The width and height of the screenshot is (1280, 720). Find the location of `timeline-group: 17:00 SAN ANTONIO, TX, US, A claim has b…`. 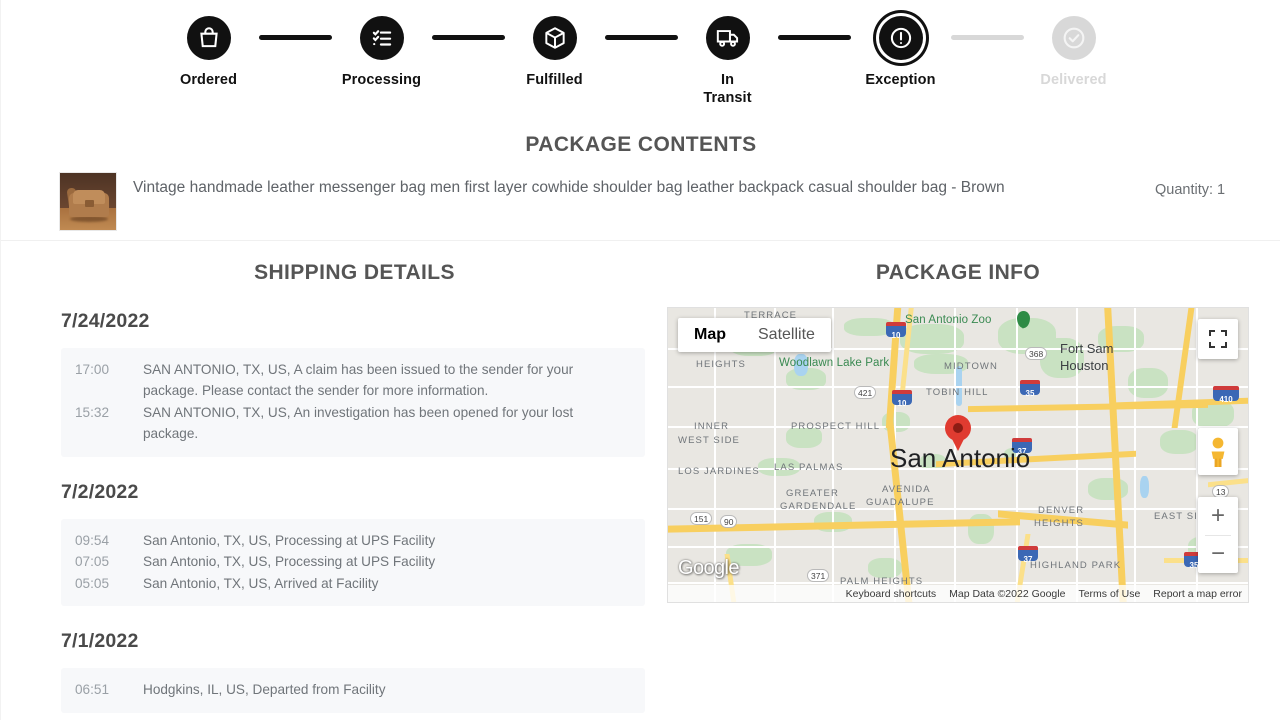

timeline-group: 17:00 SAN ANTONIO, TX, US, A claim has b… is located at coordinates (353, 402).